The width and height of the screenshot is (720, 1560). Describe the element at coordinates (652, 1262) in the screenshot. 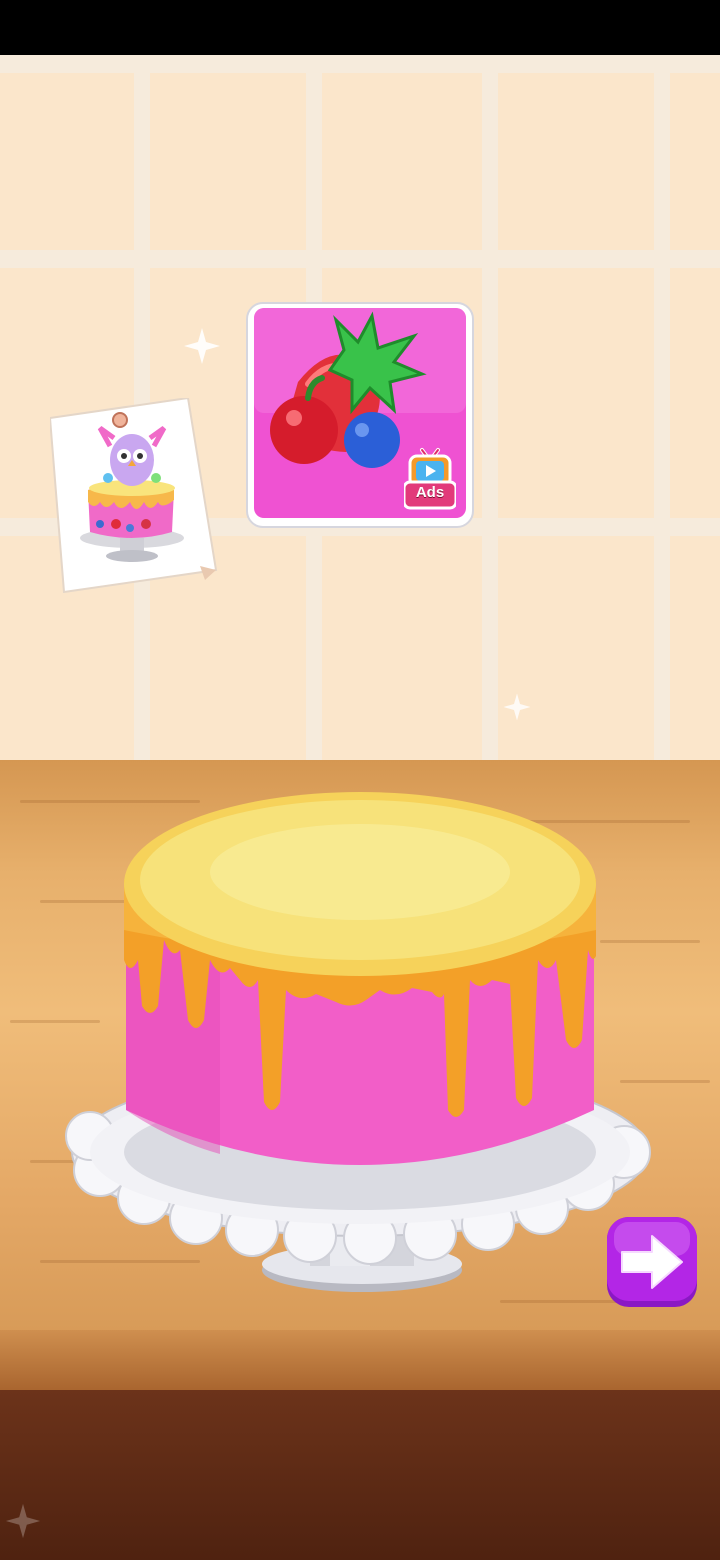

I see `next-button` at that location.